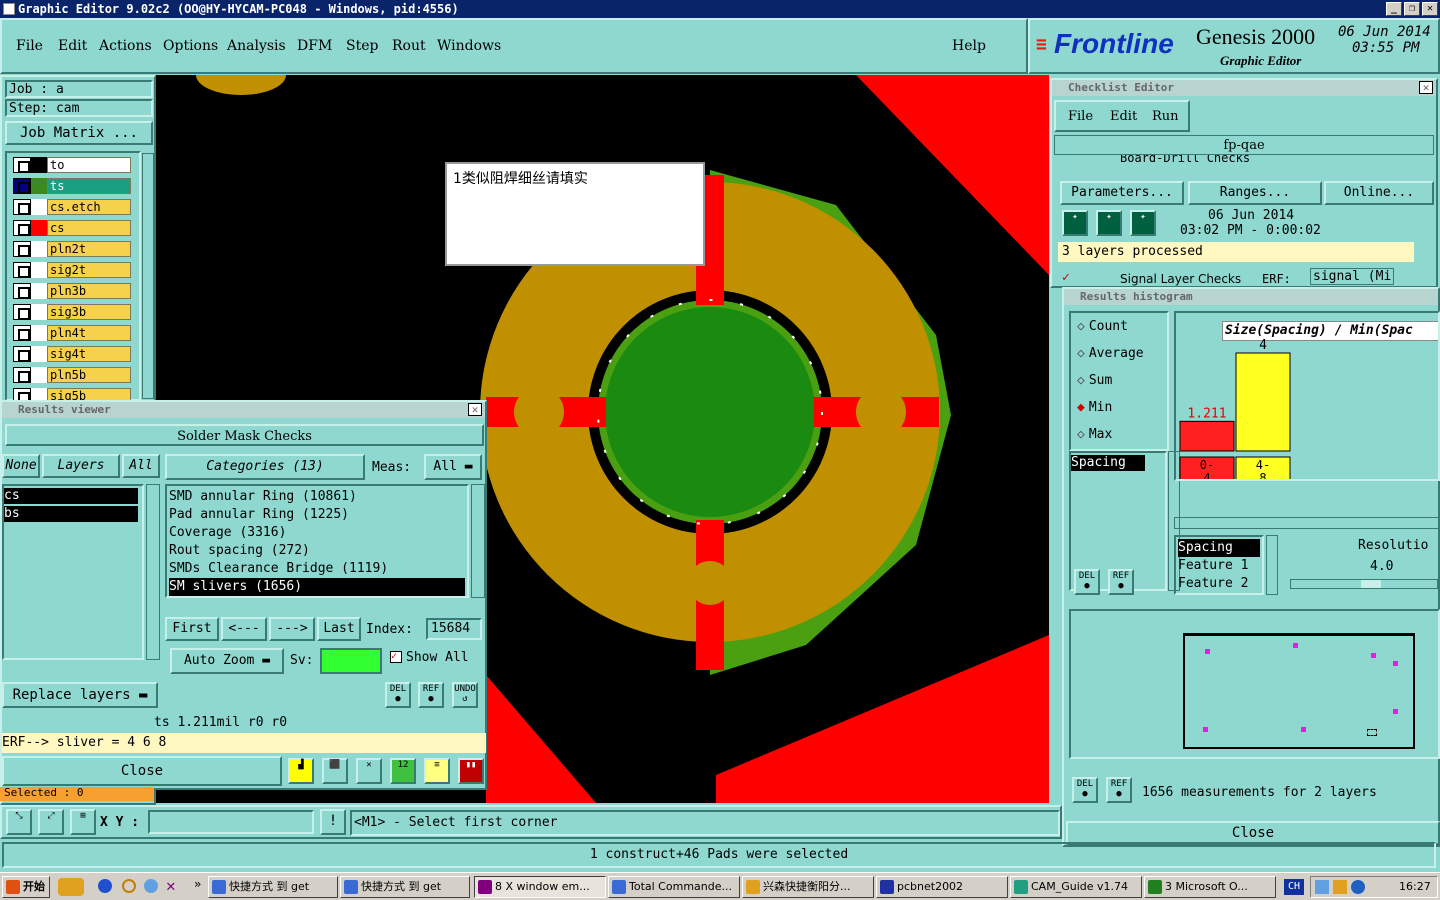 This screenshot has height=900, width=1440. I want to click on last-button: Last, so click(339, 629).